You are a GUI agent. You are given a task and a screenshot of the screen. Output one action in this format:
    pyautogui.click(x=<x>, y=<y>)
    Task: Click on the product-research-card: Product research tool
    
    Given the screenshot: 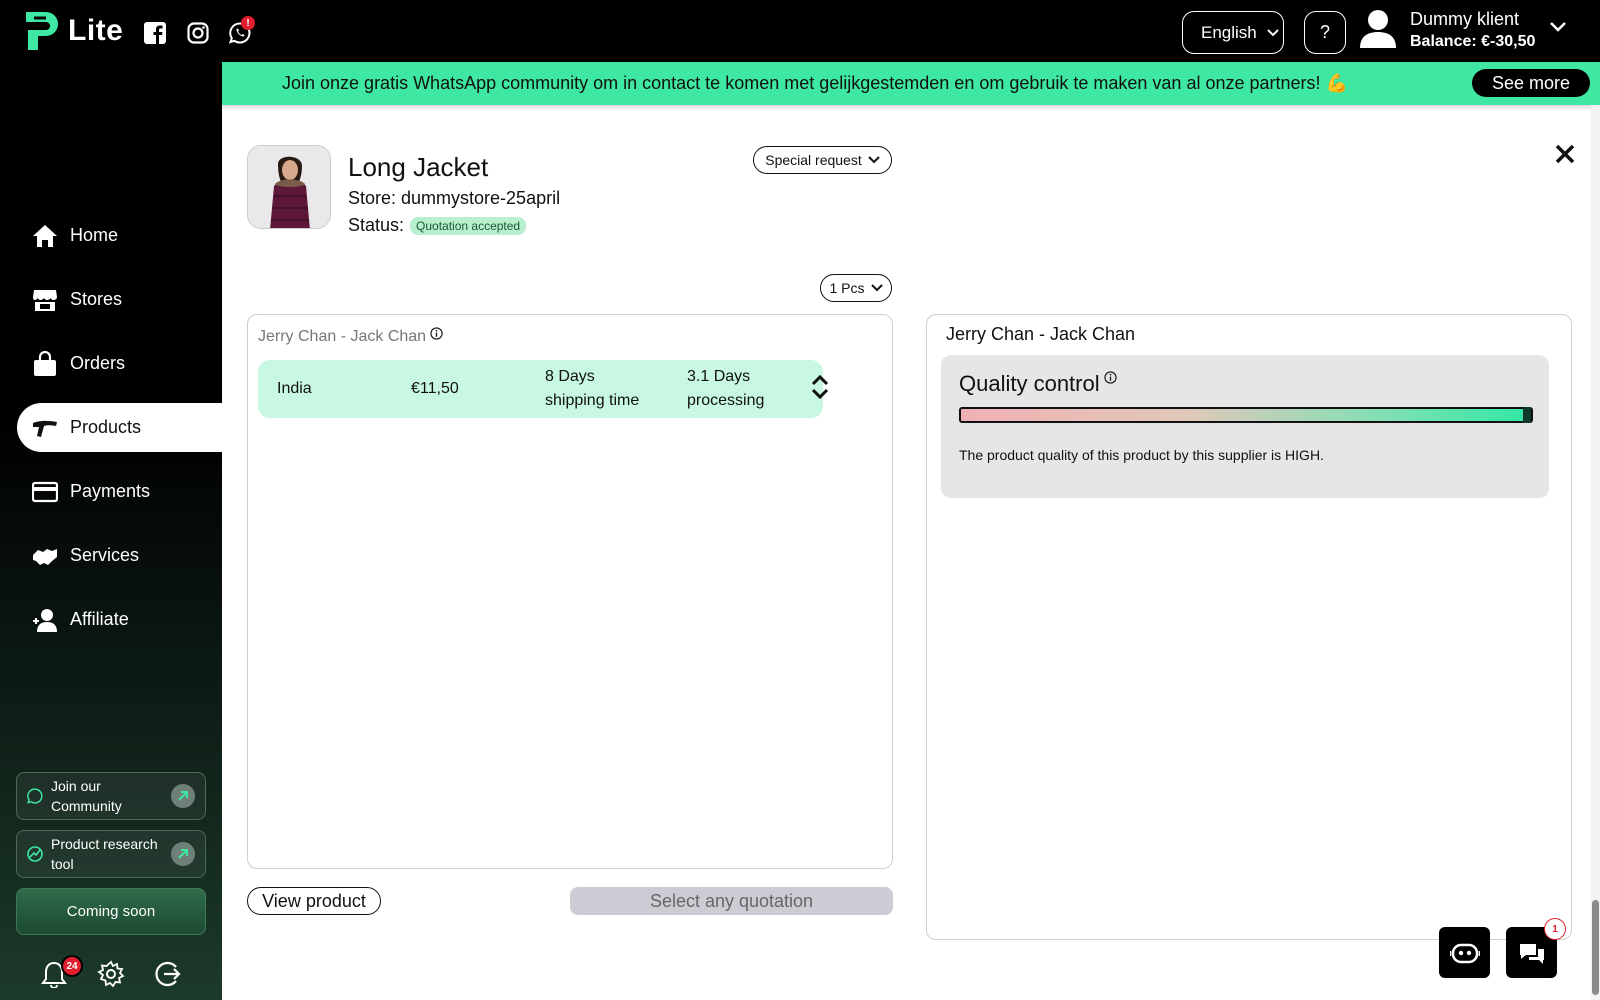 What is the action you would take?
    pyautogui.click(x=111, y=854)
    